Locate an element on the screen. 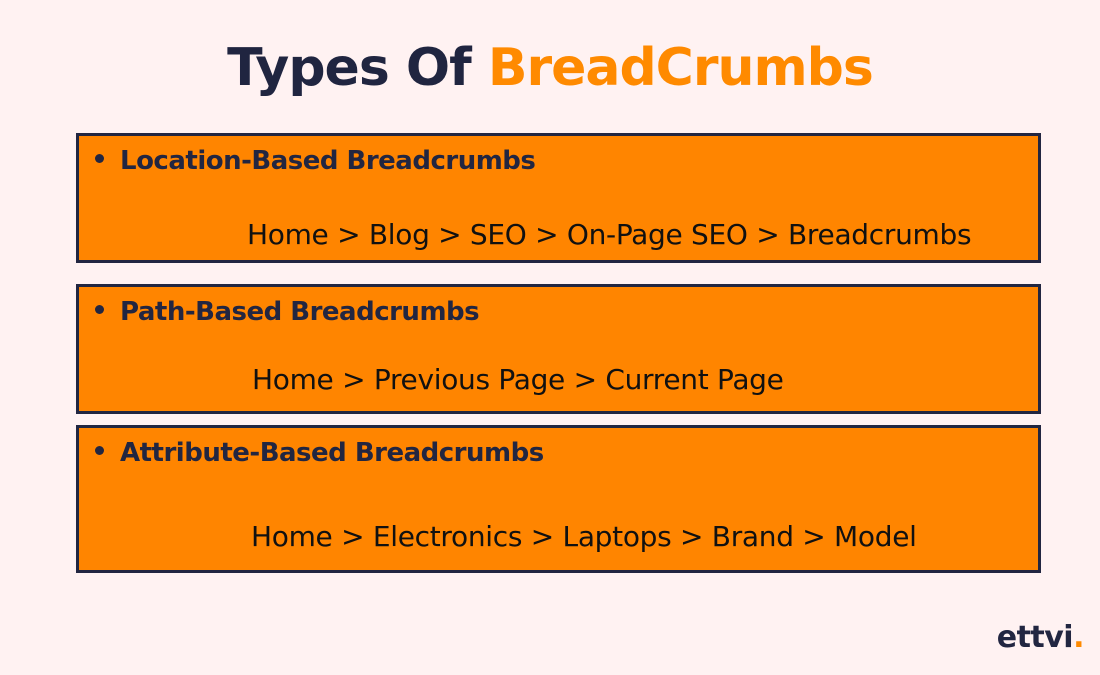  breadcrumb-example: Home > Previous Page > Current Page is located at coordinates (518, 379).